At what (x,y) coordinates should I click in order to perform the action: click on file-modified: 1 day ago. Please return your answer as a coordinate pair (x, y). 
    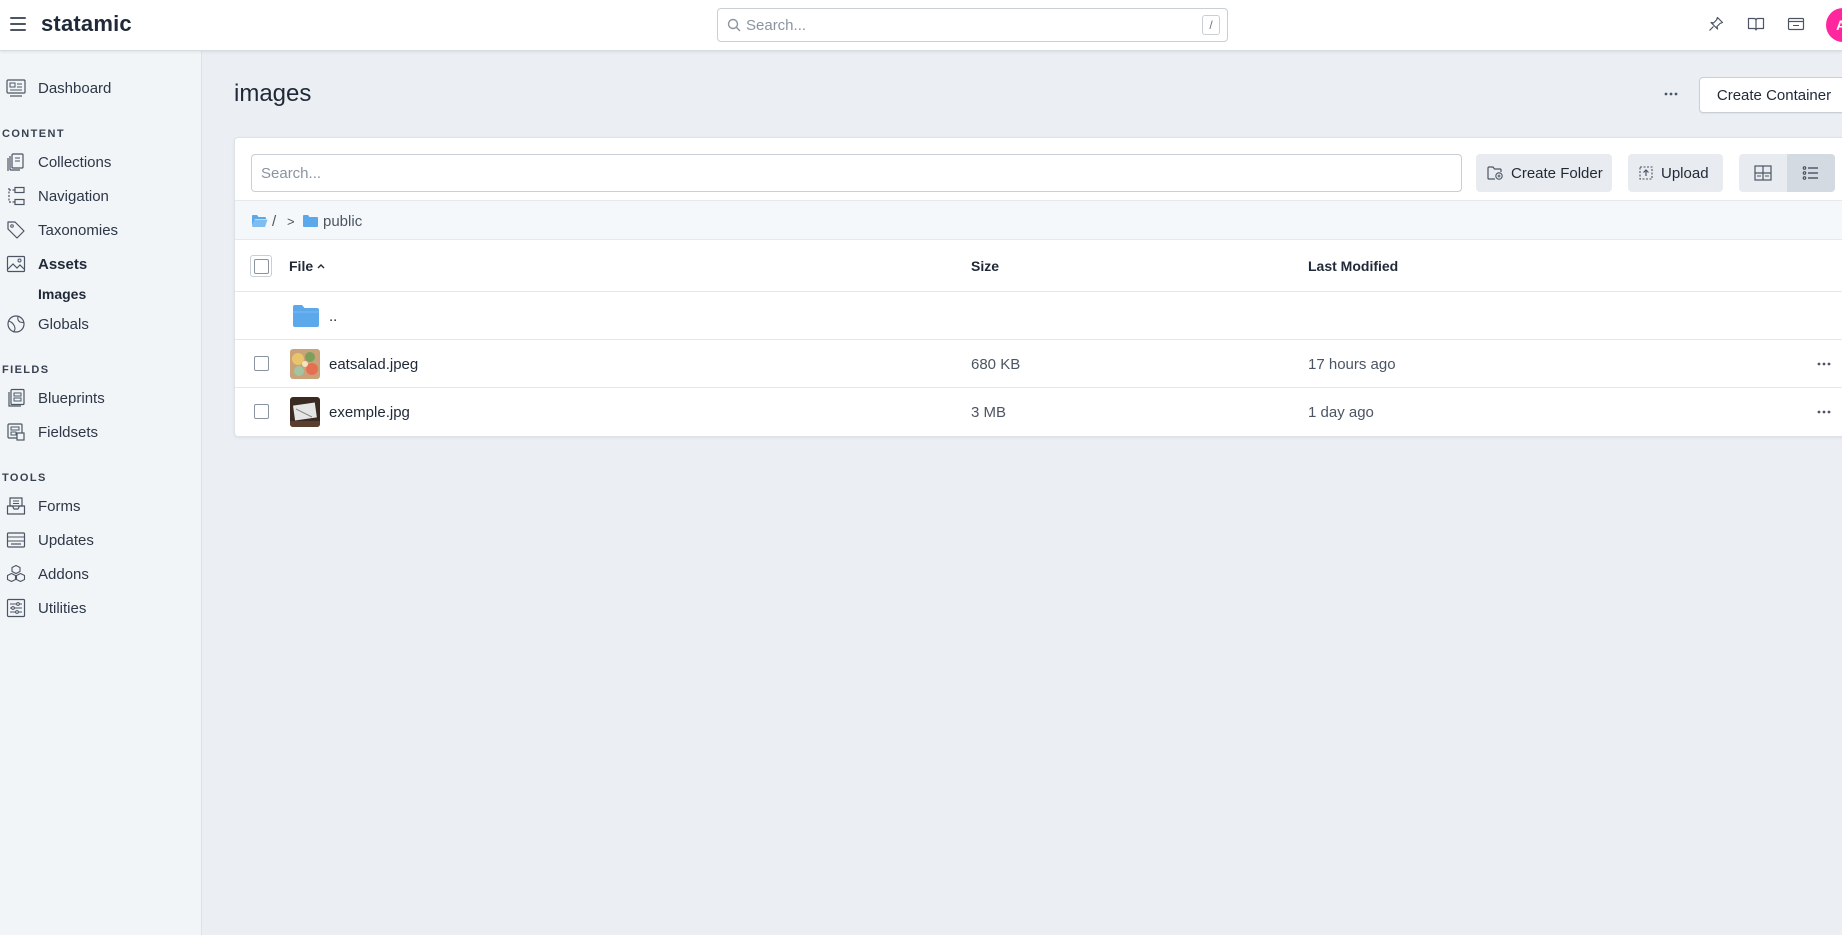
    Looking at the image, I should click on (1341, 412).